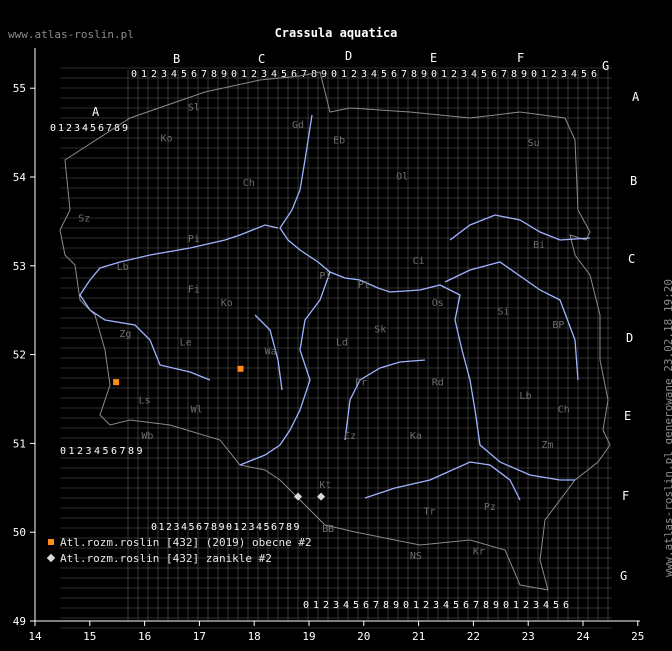  What do you see at coordinates (636, 97) in the screenshot?
I see `grid-row-letter: A` at bounding box center [636, 97].